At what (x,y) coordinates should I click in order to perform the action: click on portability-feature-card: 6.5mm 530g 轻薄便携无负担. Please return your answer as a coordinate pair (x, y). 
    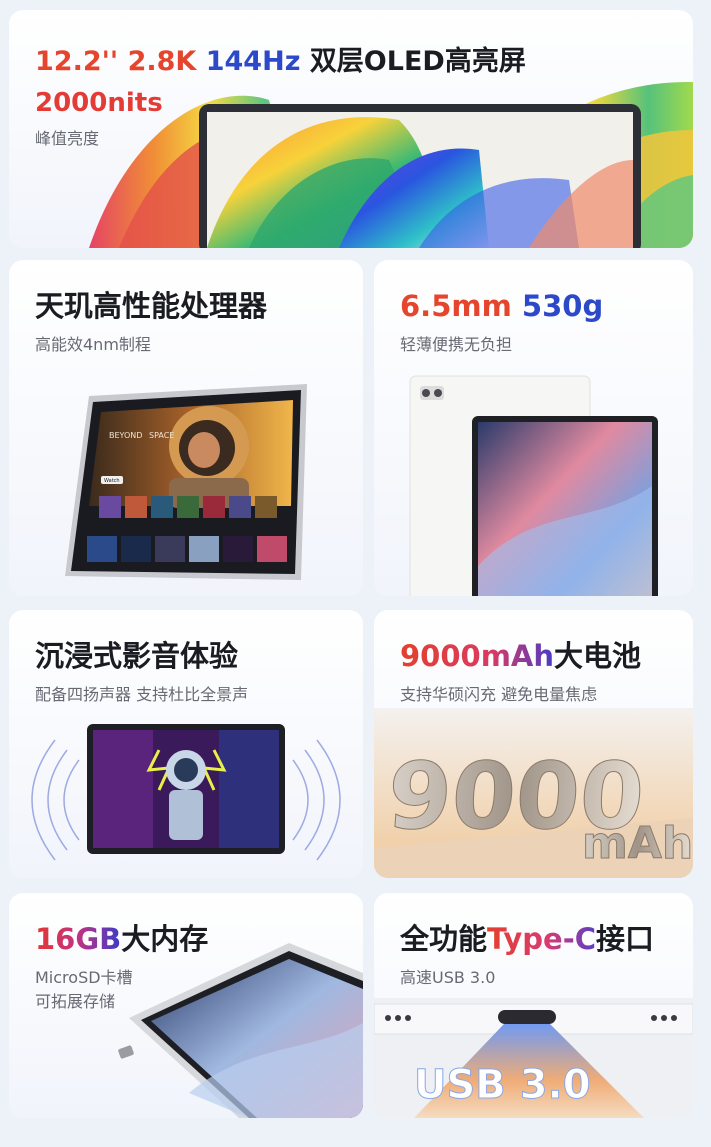
    Looking at the image, I should click on (533, 428).